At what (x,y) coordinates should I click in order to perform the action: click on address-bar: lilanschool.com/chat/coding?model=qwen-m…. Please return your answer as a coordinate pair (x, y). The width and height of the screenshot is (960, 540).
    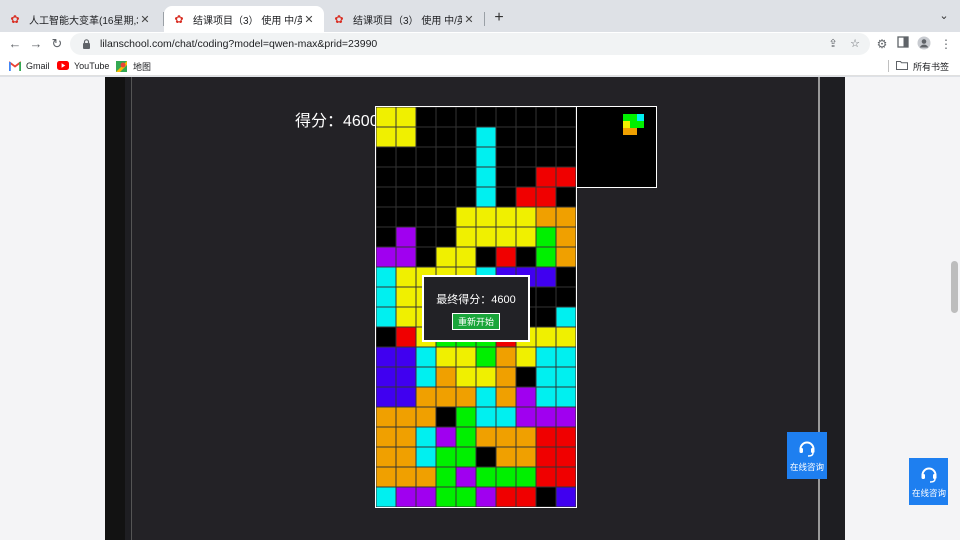
    Looking at the image, I should click on (470, 44).